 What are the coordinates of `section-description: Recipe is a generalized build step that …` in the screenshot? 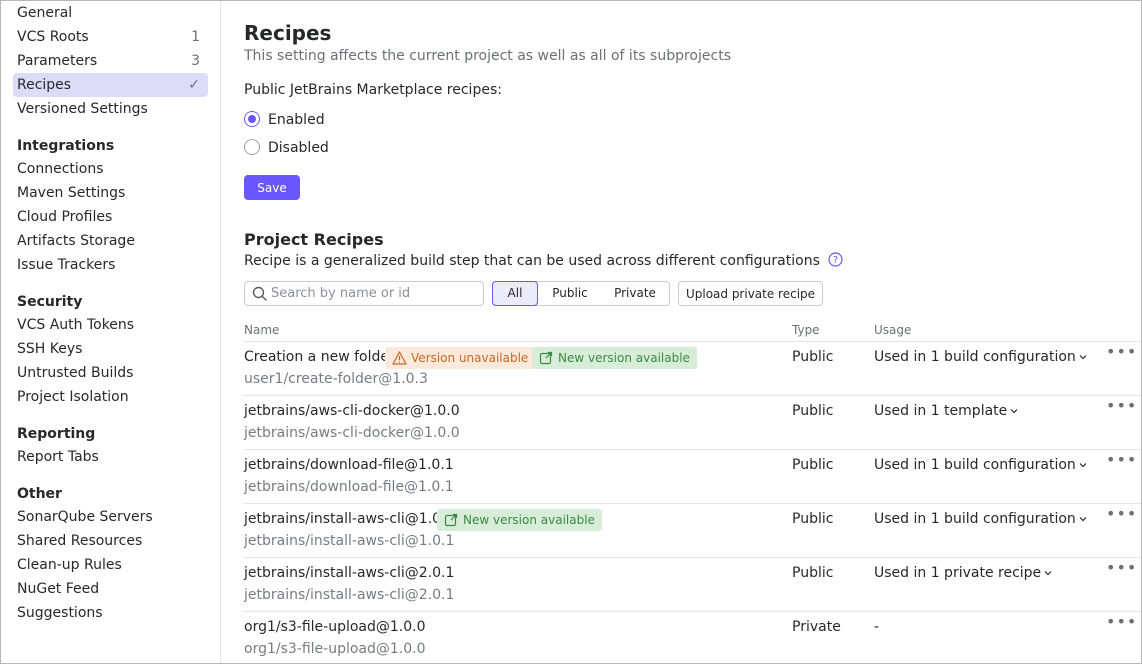 It's located at (543, 261).